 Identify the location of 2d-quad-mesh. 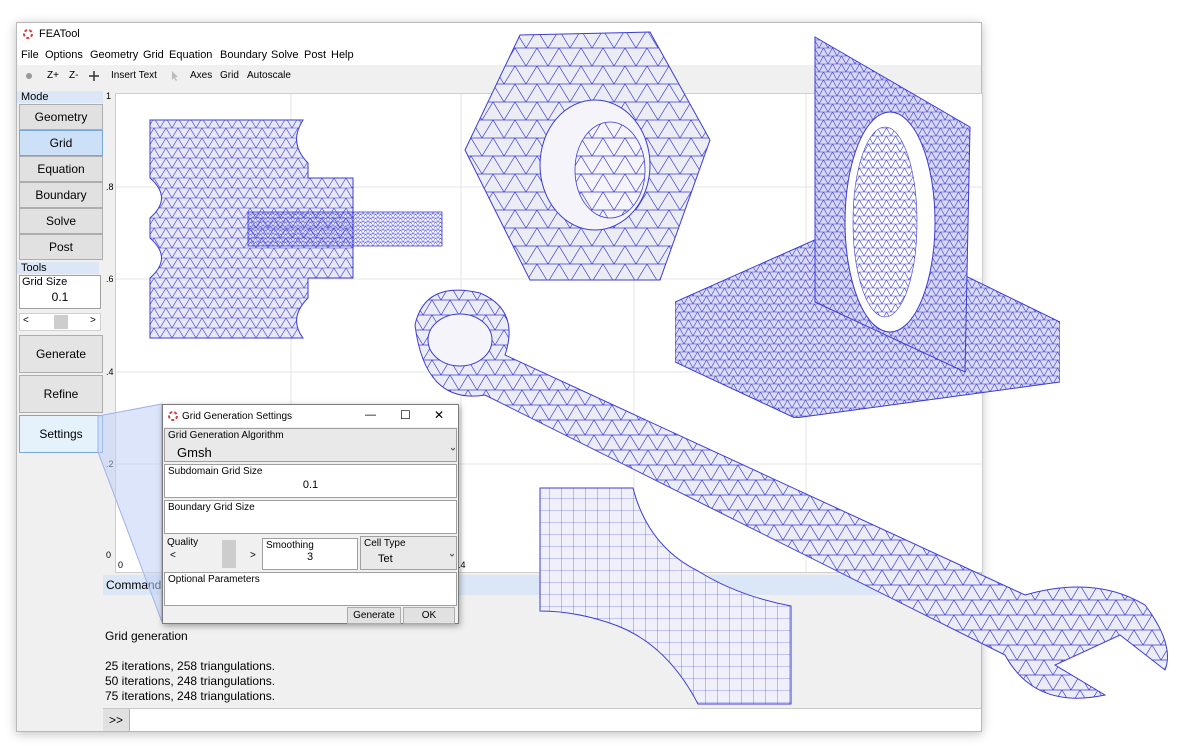
(665, 596).